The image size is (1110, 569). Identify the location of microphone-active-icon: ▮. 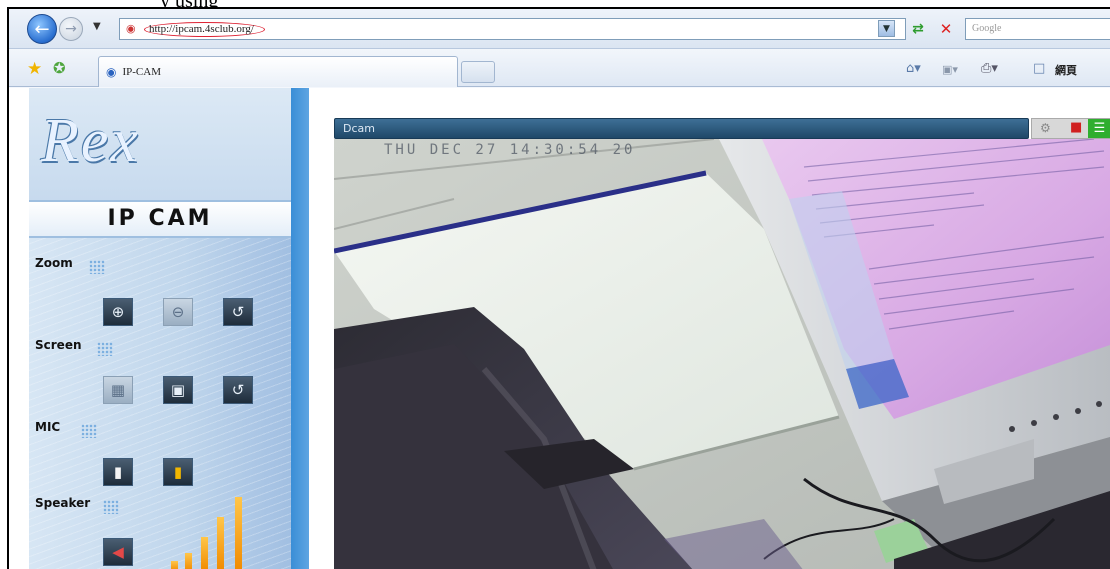
(178, 472).